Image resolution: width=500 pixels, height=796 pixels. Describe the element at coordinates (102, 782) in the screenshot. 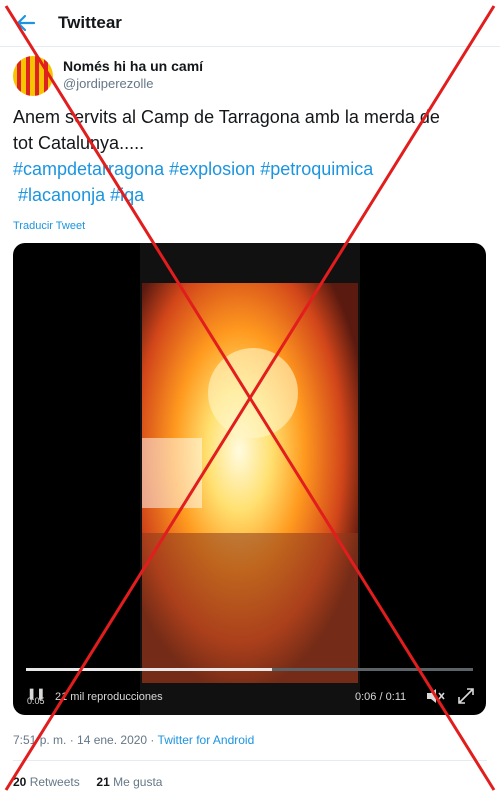

I see `like-count: 21` at that location.